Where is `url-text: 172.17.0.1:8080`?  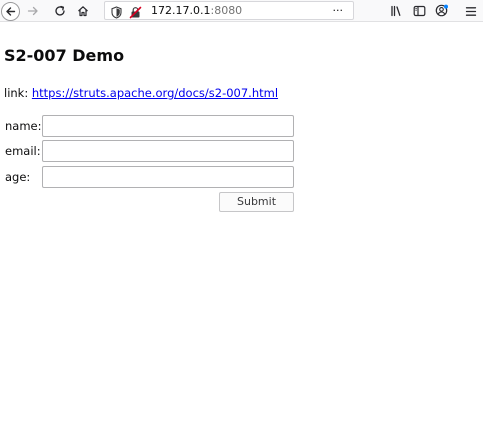 url-text: 172.17.0.1:8080 is located at coordinates (196, 11).